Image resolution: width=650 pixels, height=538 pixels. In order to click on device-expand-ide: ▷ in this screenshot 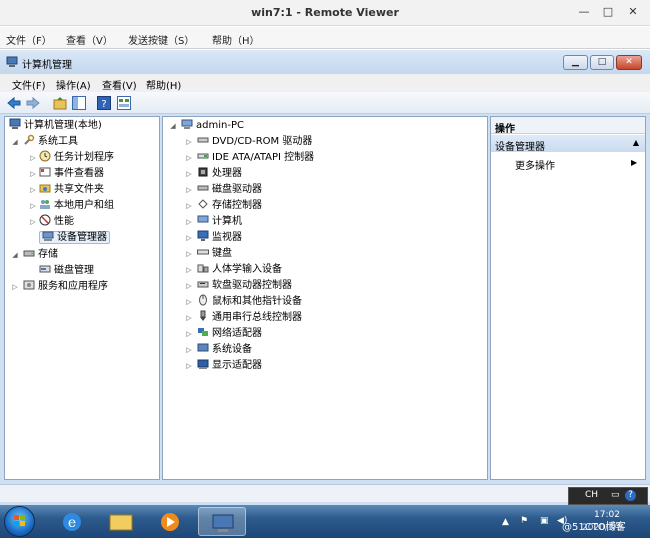, I will do `click(189, 158)`.